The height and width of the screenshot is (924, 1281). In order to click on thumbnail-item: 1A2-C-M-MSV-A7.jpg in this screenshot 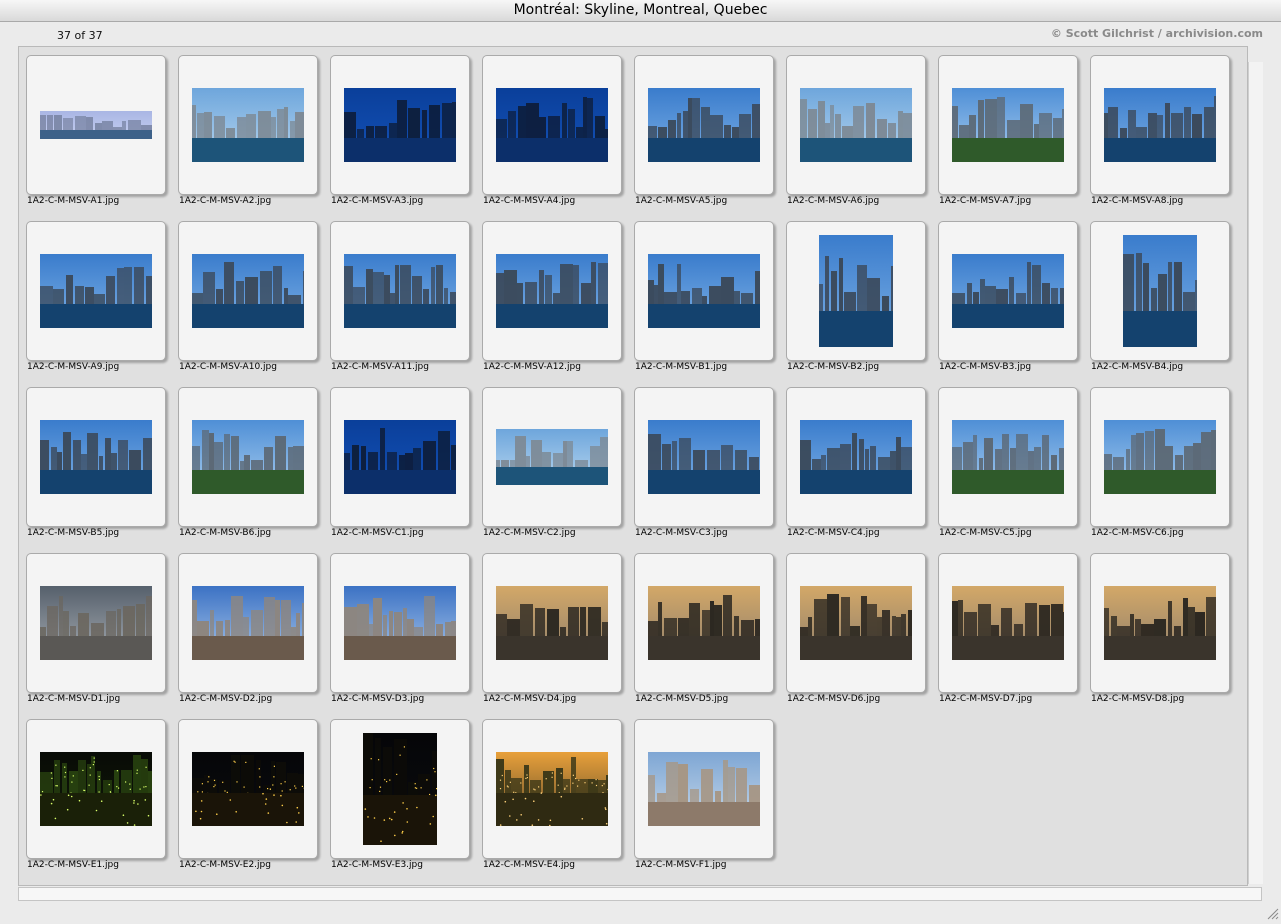, I will do `click(1014, 135)`.